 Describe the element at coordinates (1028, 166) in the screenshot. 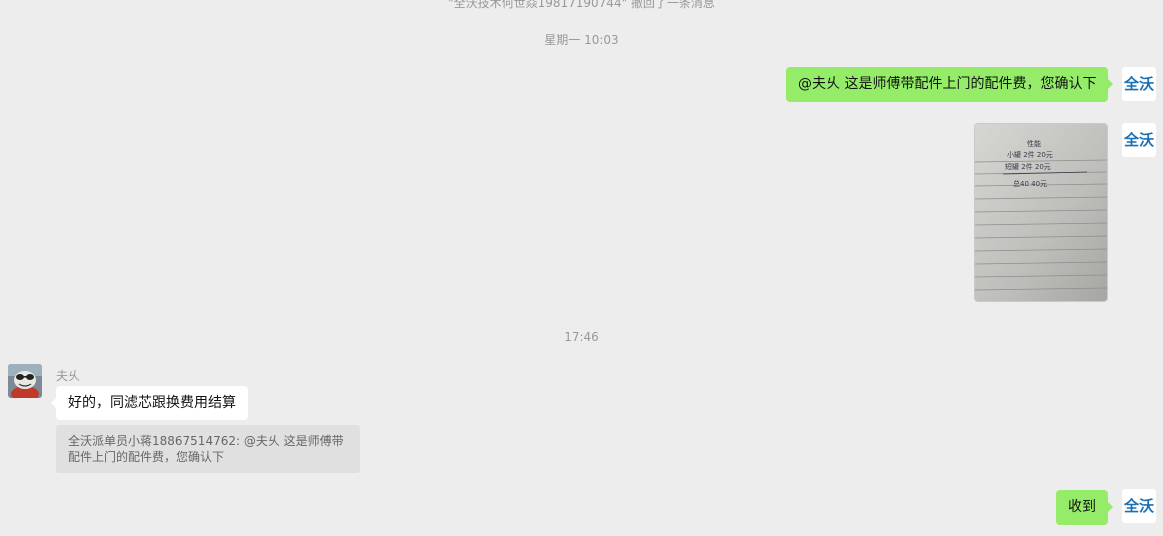

I see `note-line: 短罐 2件 20元` at that location.